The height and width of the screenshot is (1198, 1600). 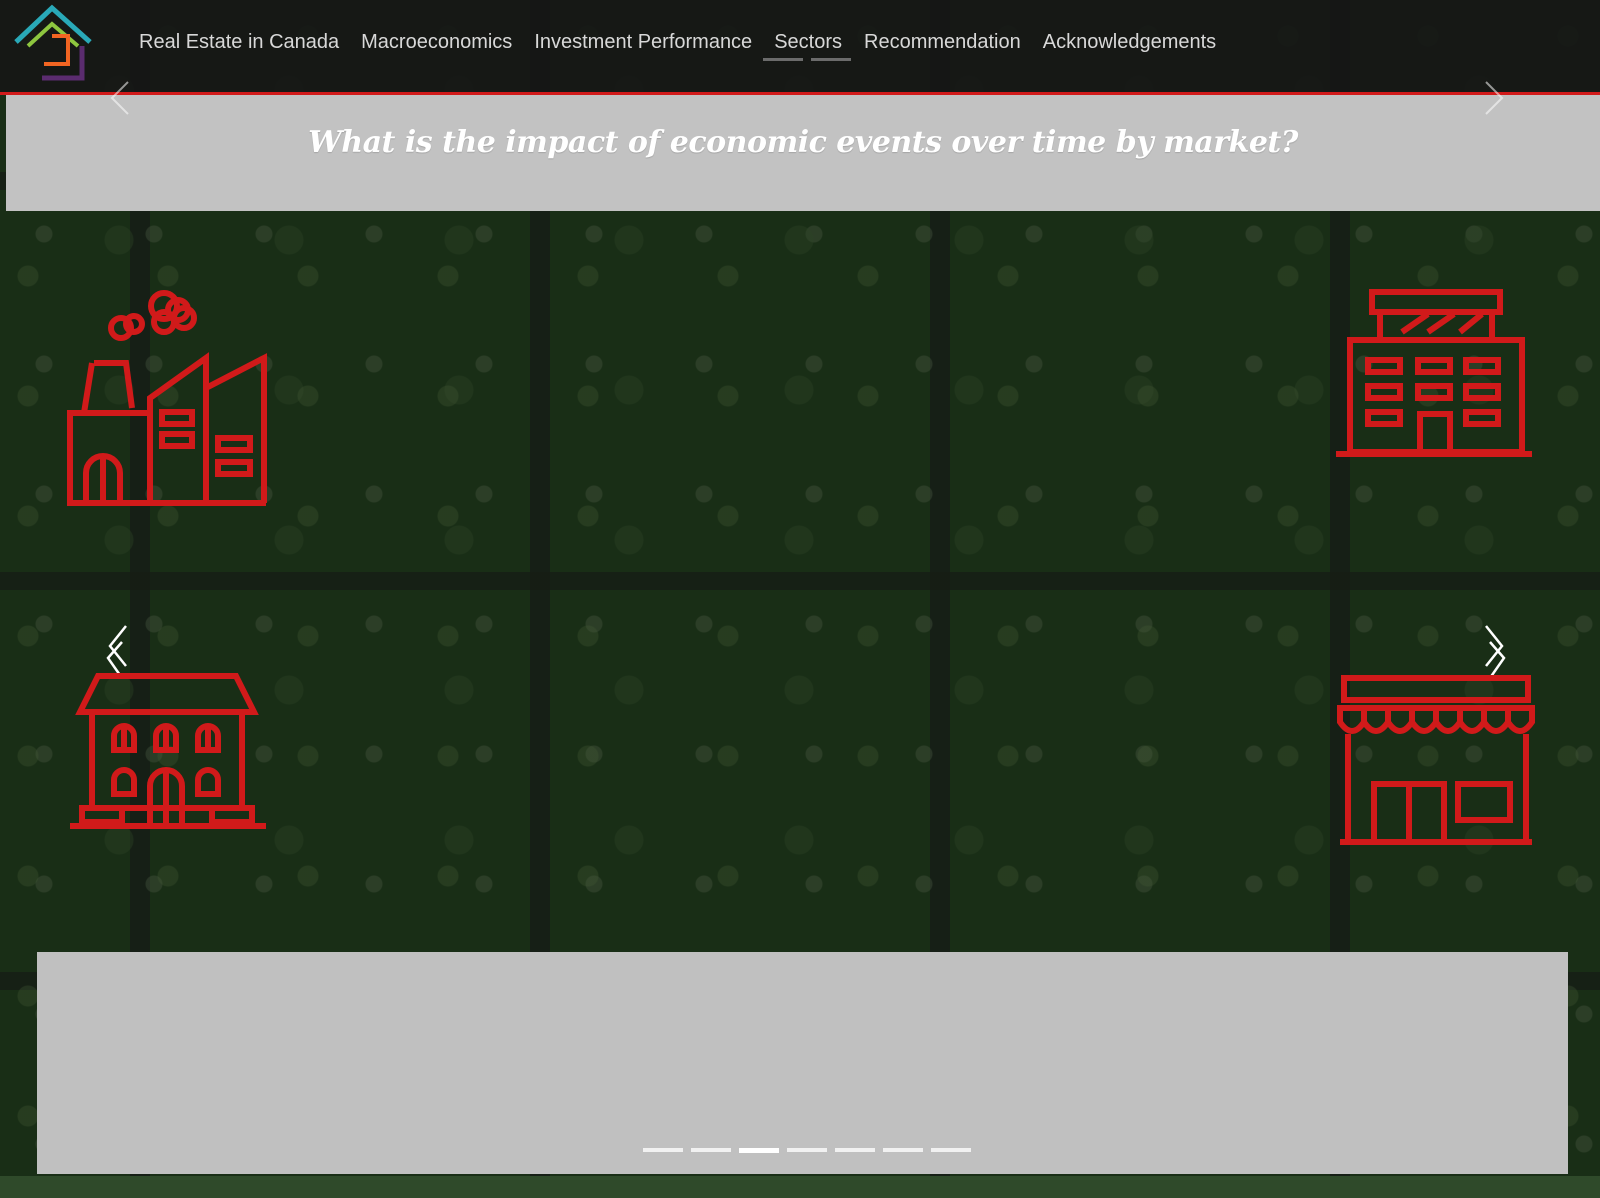 I want to click on industrial-factory-icon, so click(x=169, y=398).